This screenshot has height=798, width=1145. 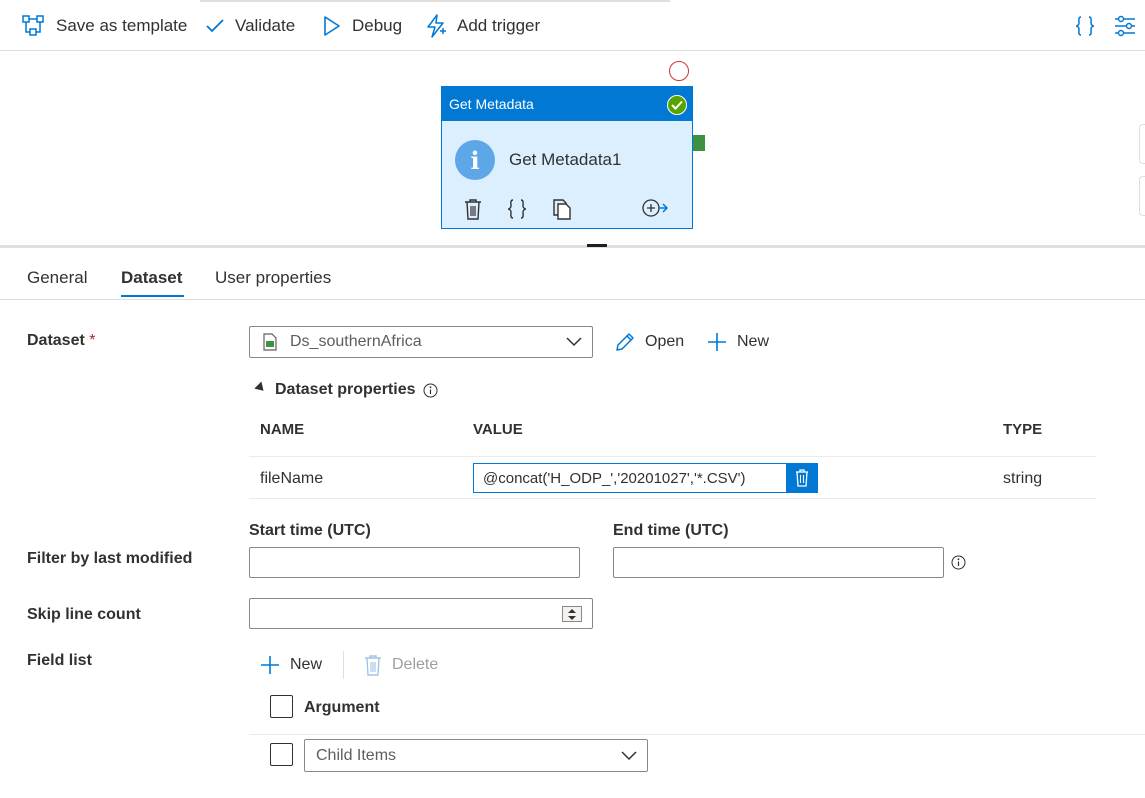 What do you see at coordinates (281, 754) in the screenshot?
I see `row-checkbox` at bounding box center [281, 754].